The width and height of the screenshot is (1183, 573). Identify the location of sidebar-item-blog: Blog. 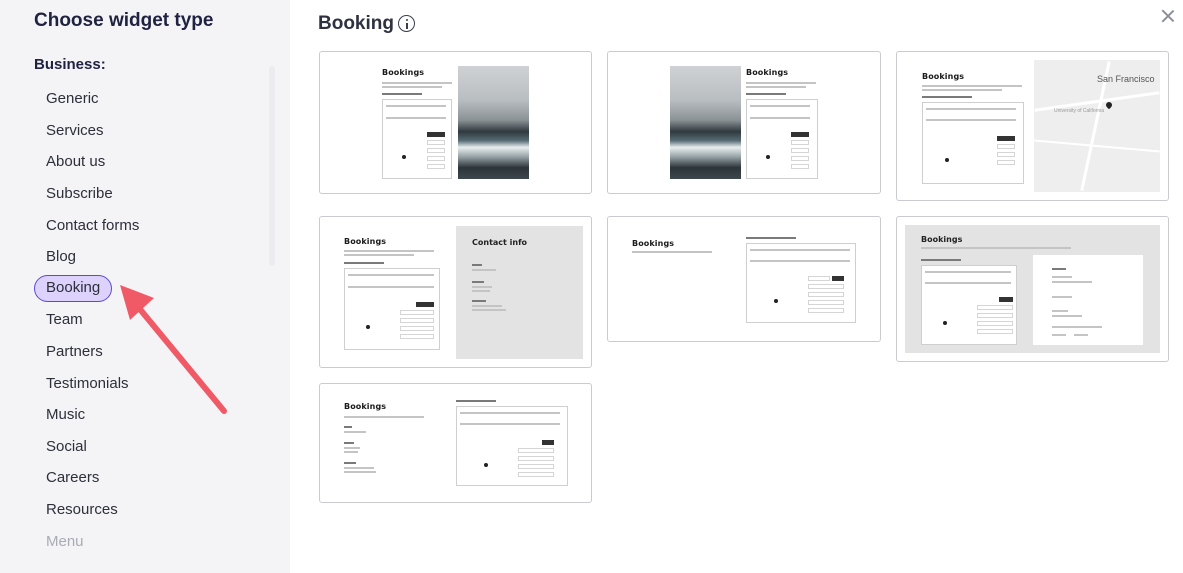
(61, 256).